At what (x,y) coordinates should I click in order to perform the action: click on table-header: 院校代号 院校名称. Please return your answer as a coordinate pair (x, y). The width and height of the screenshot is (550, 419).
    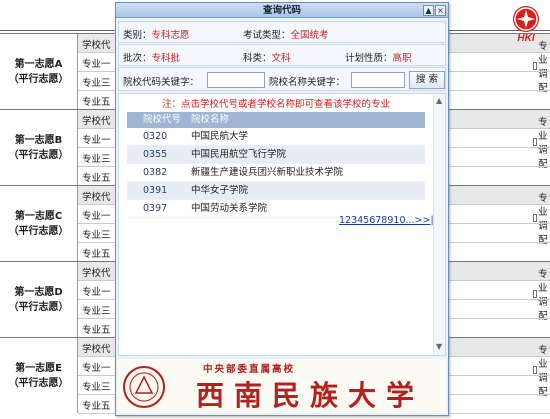
    Looking at the image, I should click on (276, 120).